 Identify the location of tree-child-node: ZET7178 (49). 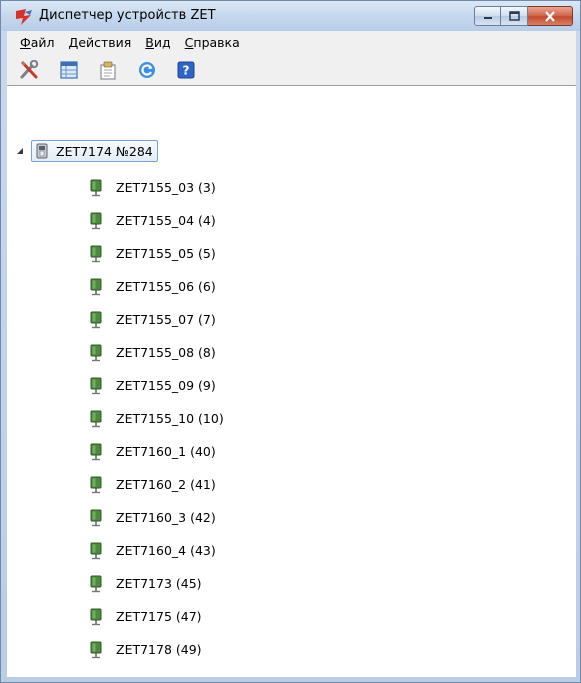
(156, 649).